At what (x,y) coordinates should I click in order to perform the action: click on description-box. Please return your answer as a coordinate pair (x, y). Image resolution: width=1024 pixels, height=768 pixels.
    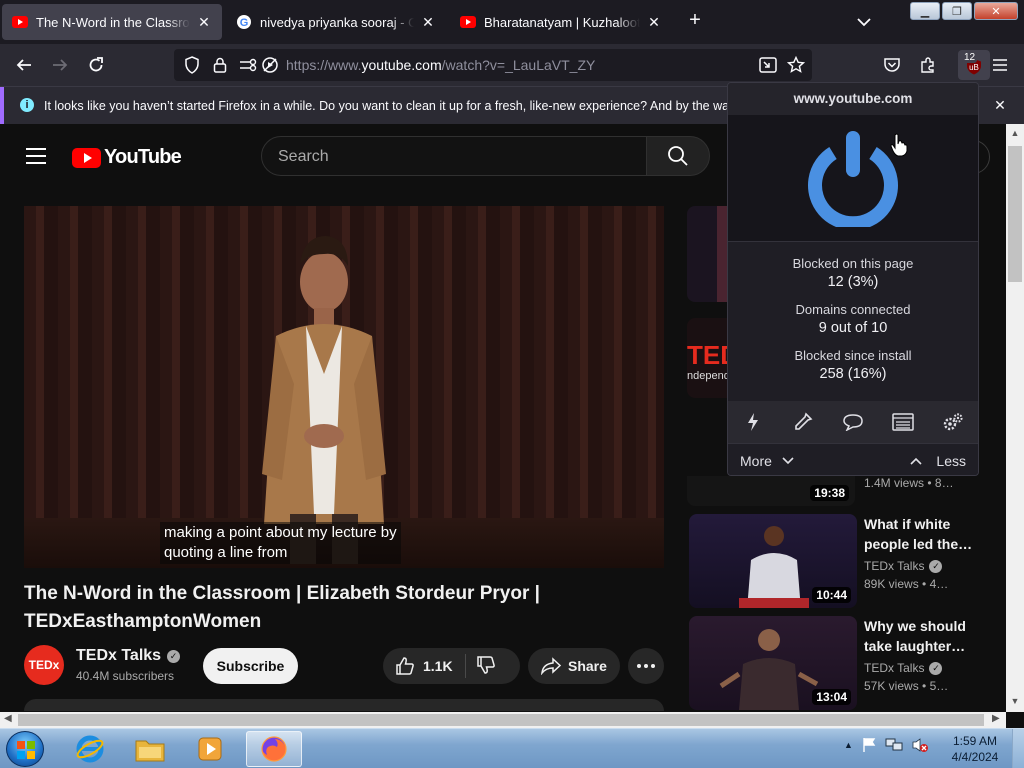
    Looking at the image, I should click on (344, 705).